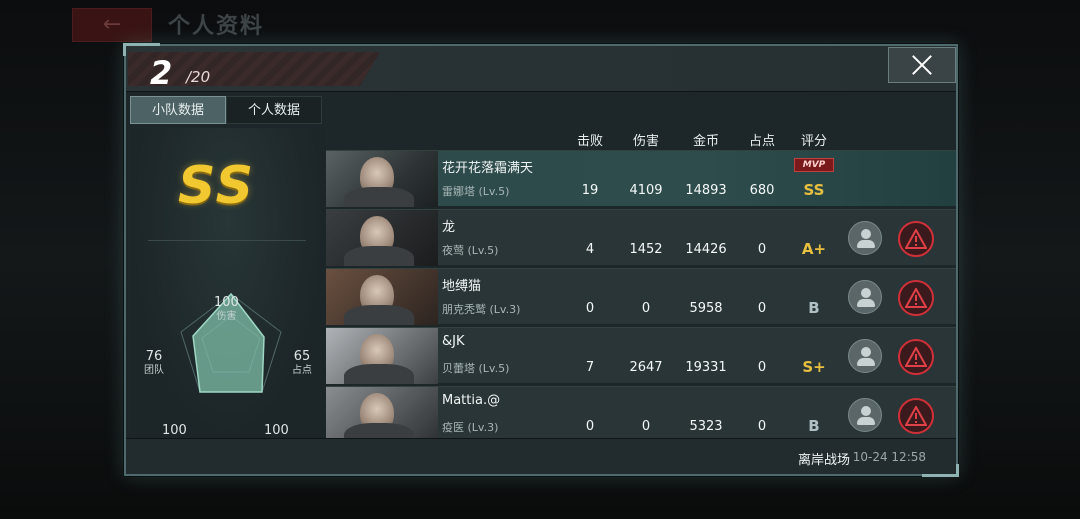 The image size is (1080, 519). I want to click on player-row: 地缚猫 朋克秃鹫 (Lv.3) 0 0 5958 0 B +, so click(641, 296).